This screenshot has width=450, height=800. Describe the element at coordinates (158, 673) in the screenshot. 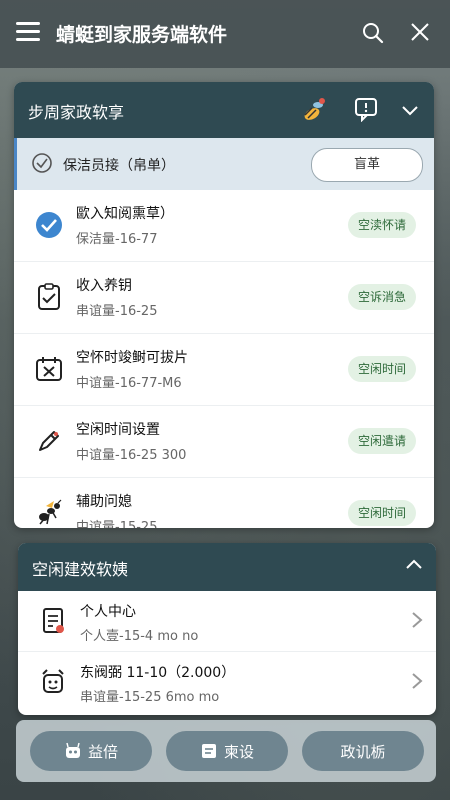

I see `item-name: 东阀弼 11-10（2.000）` at that location.